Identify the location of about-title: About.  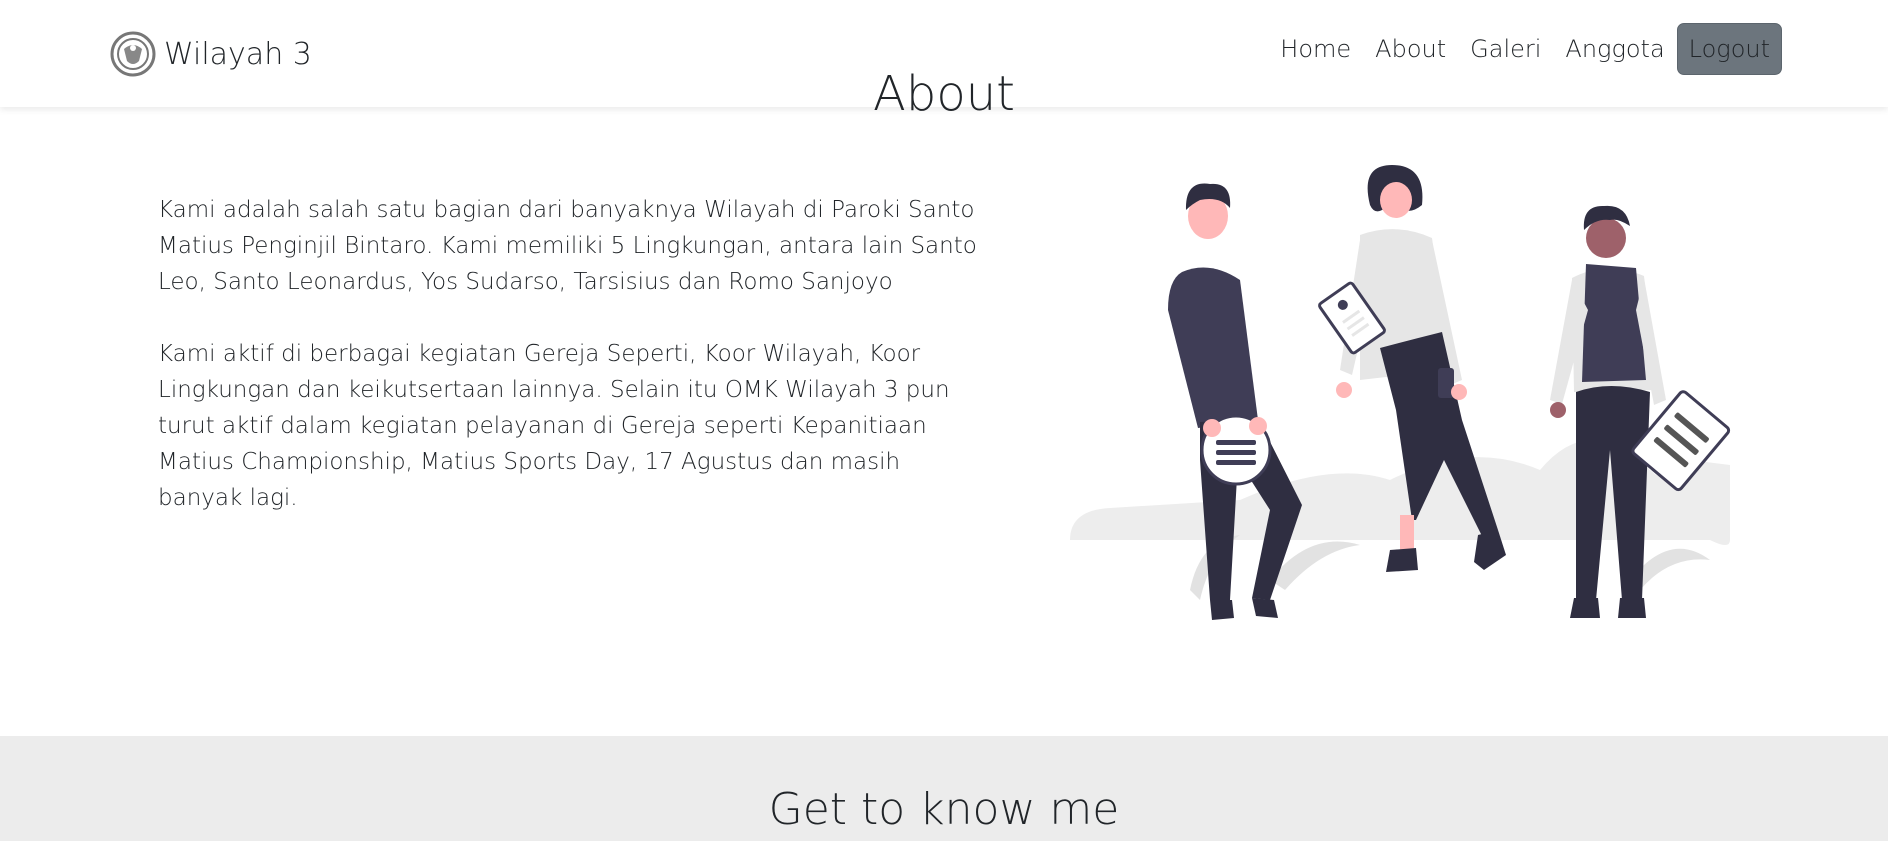
(944, 94).